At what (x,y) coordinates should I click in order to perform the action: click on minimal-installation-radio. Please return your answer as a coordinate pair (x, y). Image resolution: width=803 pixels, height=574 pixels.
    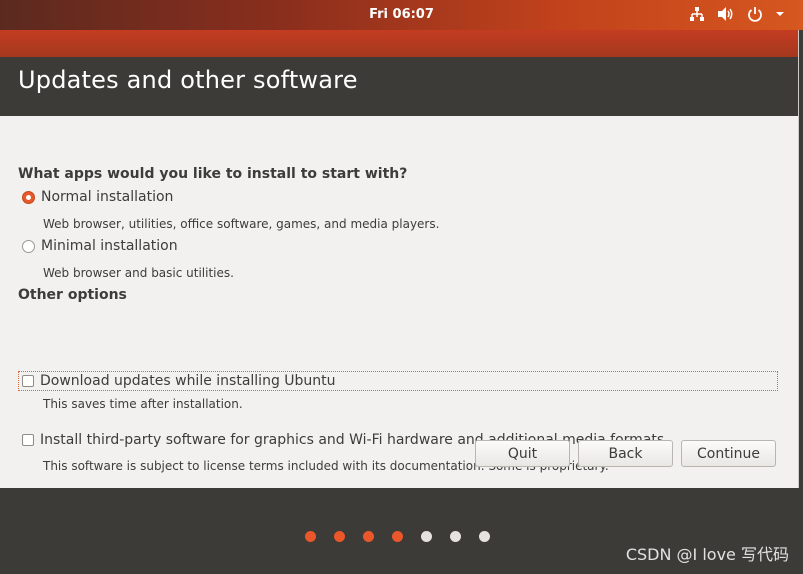
    Looking at the image, I should click on (28, 246).